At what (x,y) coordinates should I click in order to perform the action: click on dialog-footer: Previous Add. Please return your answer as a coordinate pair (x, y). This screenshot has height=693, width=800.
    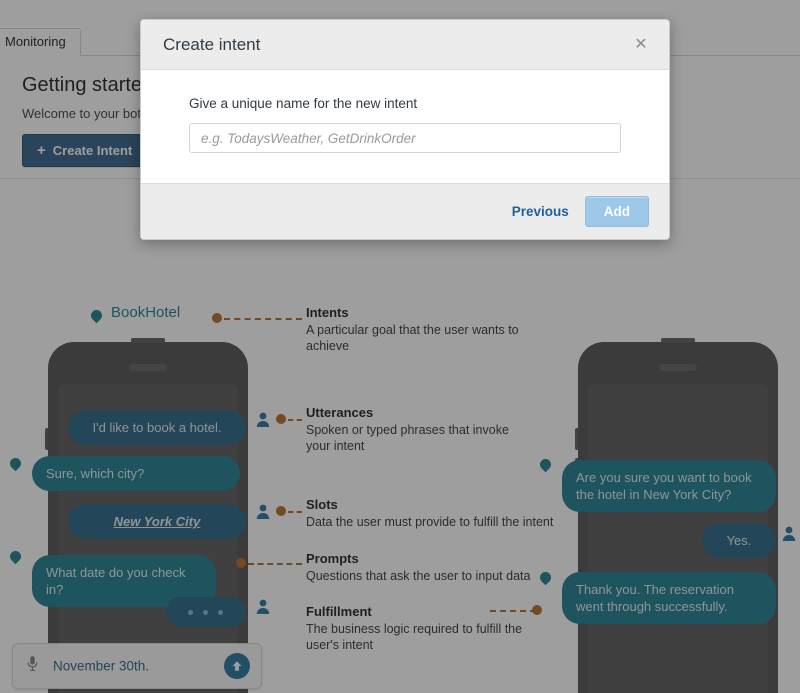
    Looking at the image, I should click on (405, 211).